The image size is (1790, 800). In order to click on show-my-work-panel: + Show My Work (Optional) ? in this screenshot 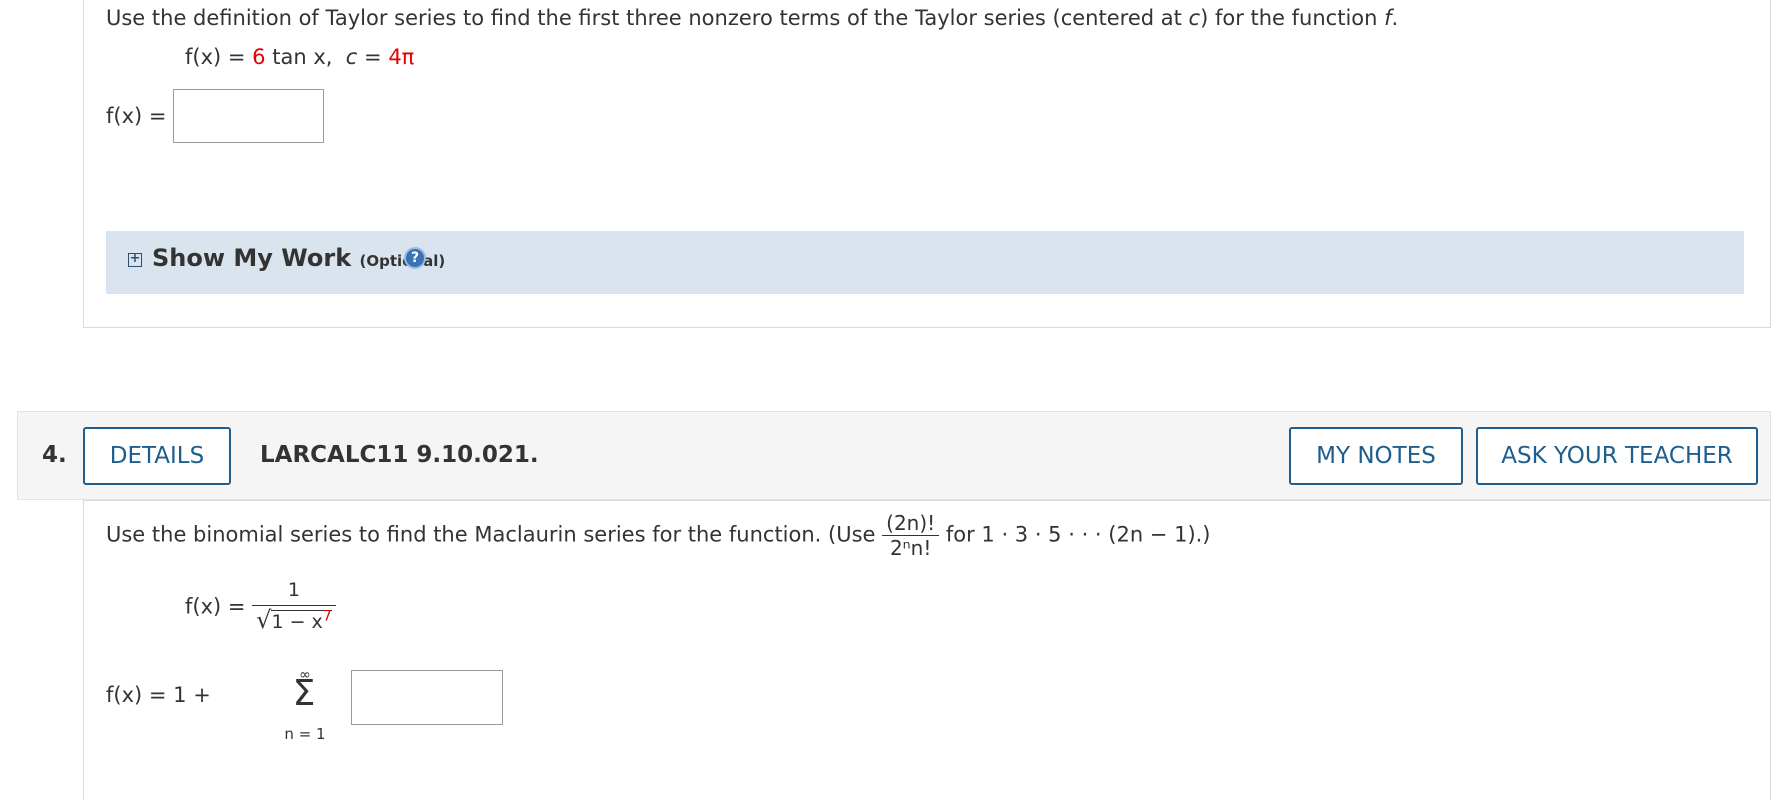, I will do `click(925, 262)`.